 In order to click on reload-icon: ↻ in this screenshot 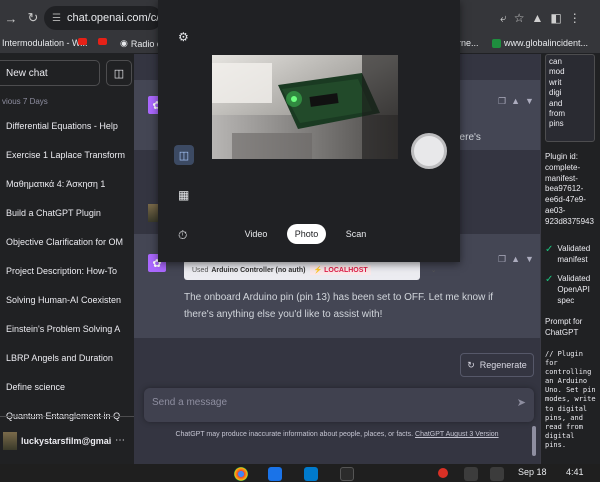, I will do `click(33, 18)`.